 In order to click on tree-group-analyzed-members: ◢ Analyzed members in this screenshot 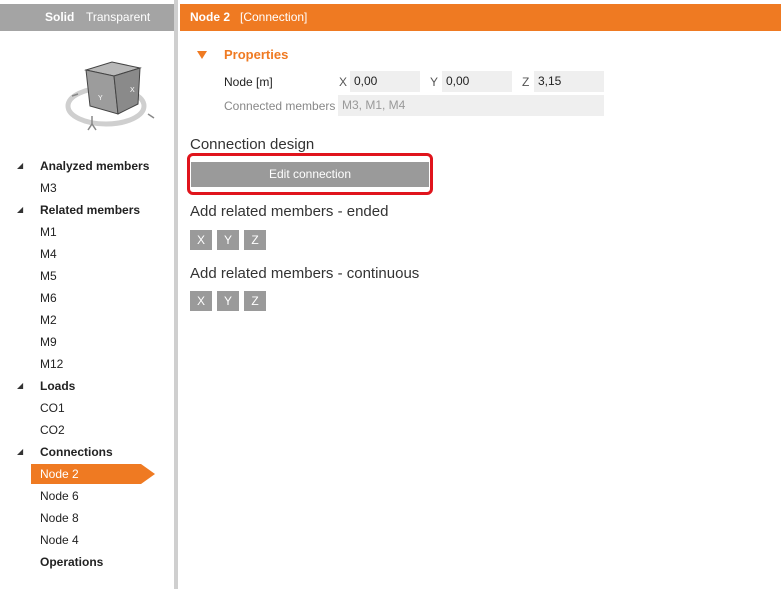, I will do `click(87, 166)`.